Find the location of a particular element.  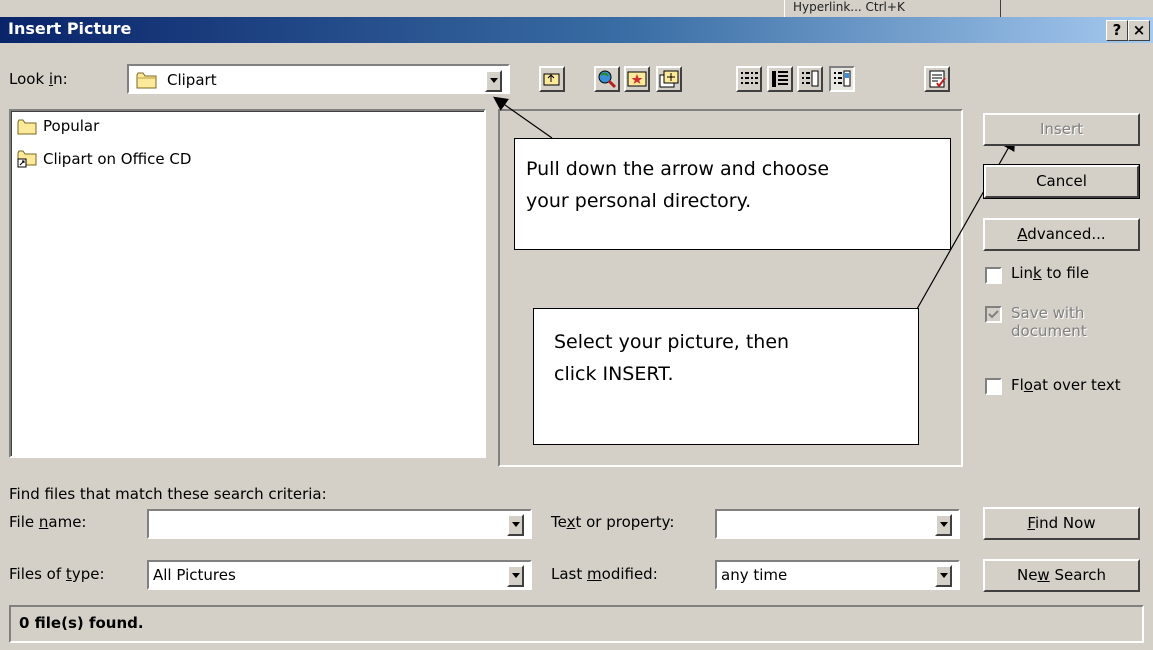

list-item-label: Clipart on Office CD is located at coordinates (117, 159).